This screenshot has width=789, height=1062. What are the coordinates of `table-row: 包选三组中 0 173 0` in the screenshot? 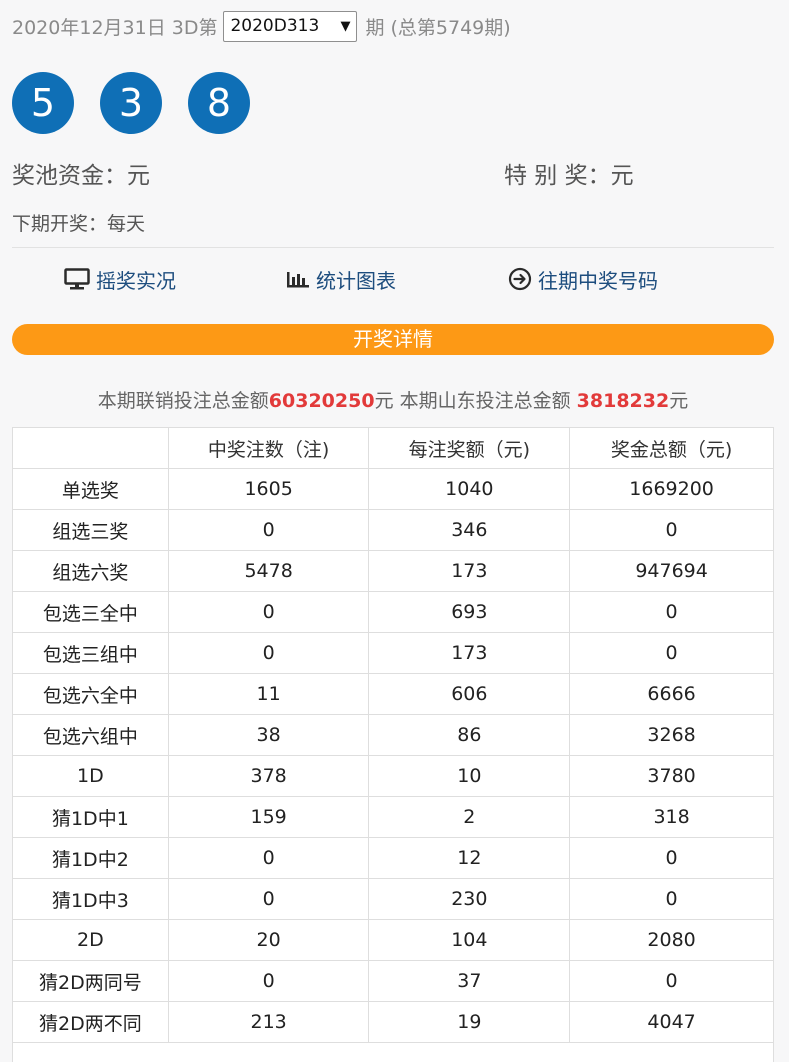 It's located at (393, 653).